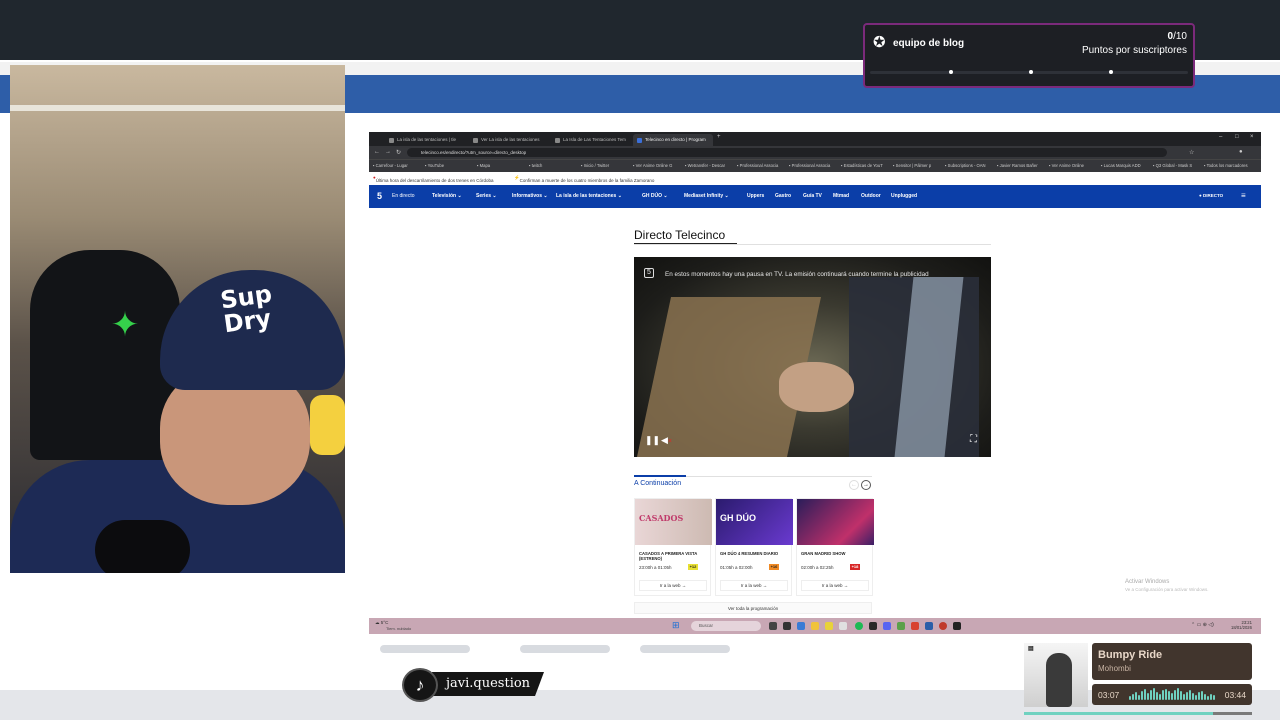 This screenshot has height=720, width=1280. Describe the element at coordinates (1243, 195) in the screenshot. I see `hamburger-menu-icon: ≡` at that location.